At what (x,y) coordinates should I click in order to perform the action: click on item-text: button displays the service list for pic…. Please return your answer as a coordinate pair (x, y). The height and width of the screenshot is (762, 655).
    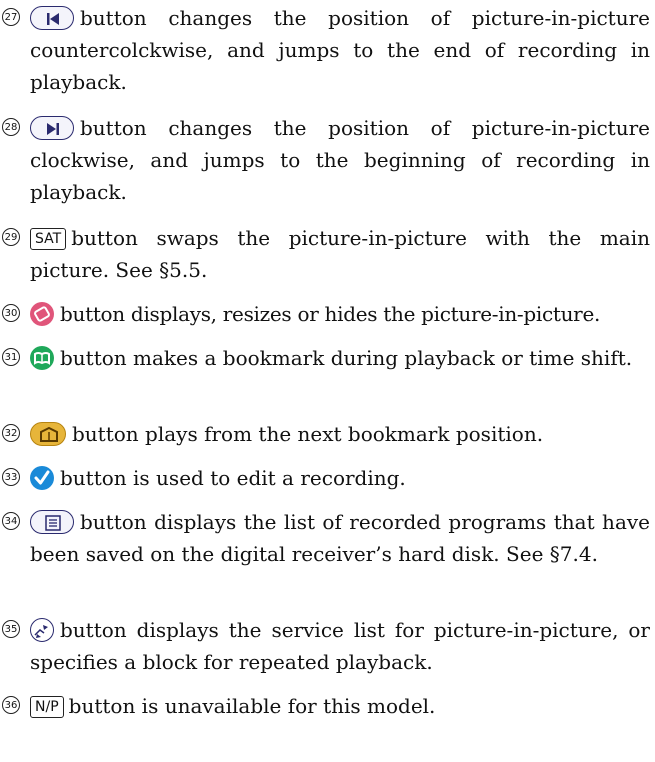
    Looking at the image, I should click on (340, 646).